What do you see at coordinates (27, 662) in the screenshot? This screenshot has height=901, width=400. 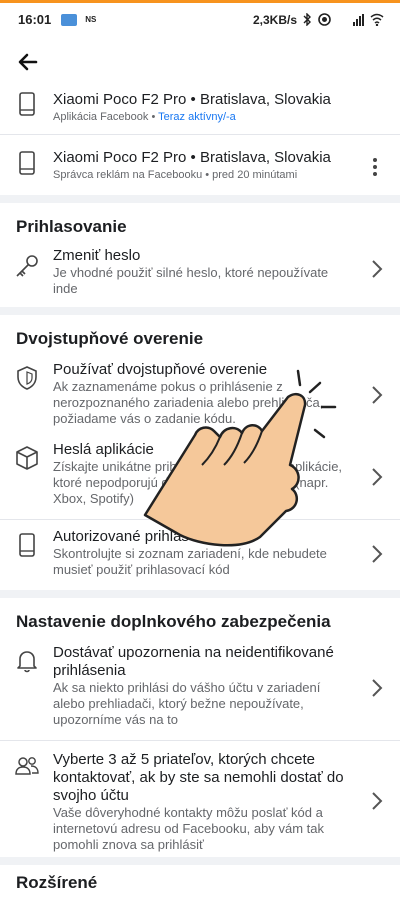 I see `bell-icon` at bounding box center [27, 662].